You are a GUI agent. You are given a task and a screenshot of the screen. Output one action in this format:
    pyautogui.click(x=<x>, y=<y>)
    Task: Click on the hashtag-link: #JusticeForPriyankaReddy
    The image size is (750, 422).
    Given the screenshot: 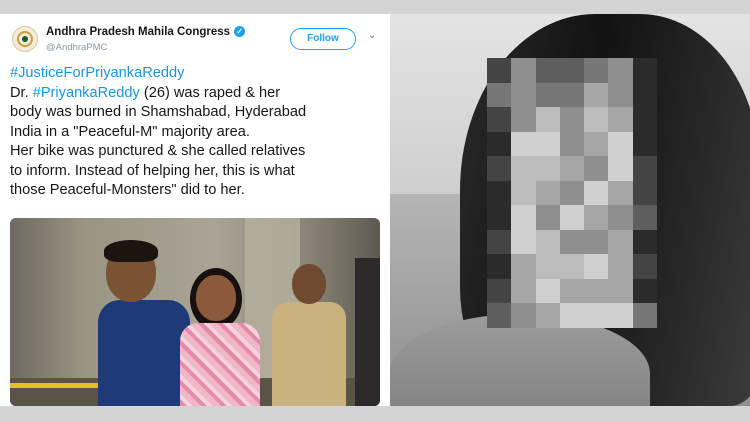 What is the action you would take?
    pyautogui.click(x=97, y=73)
    